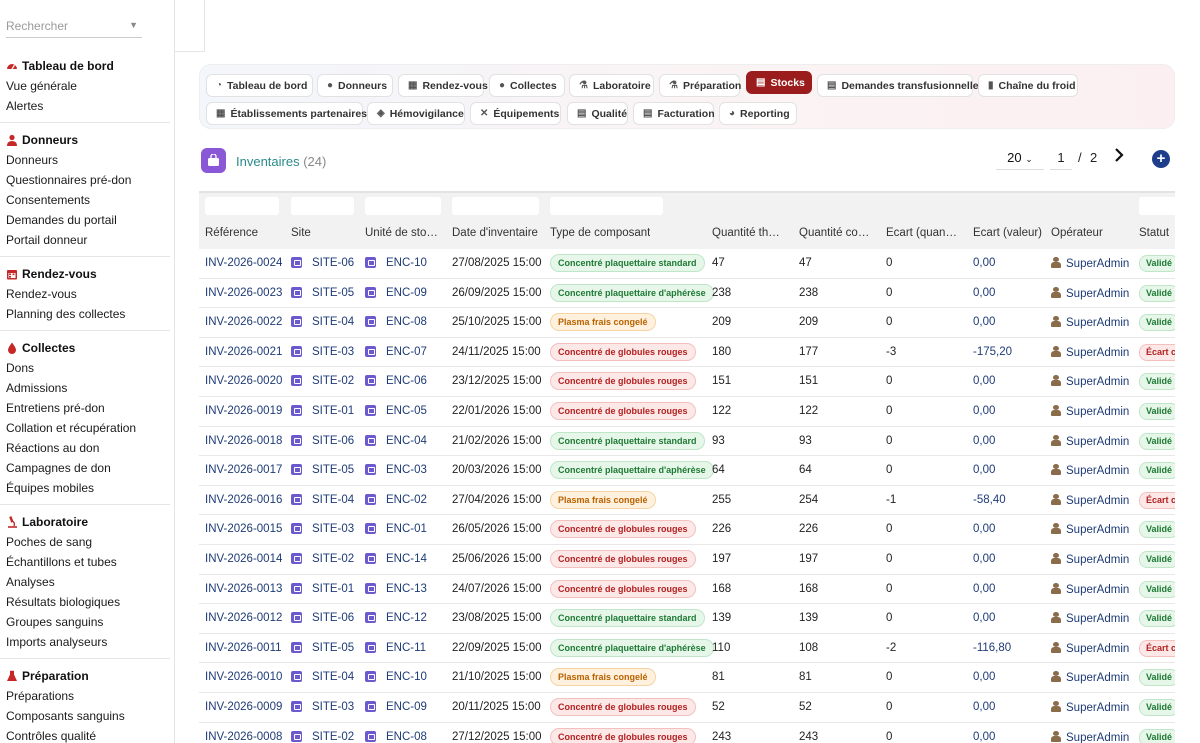  I want to click on column-header: Référence, so click(231, 233).